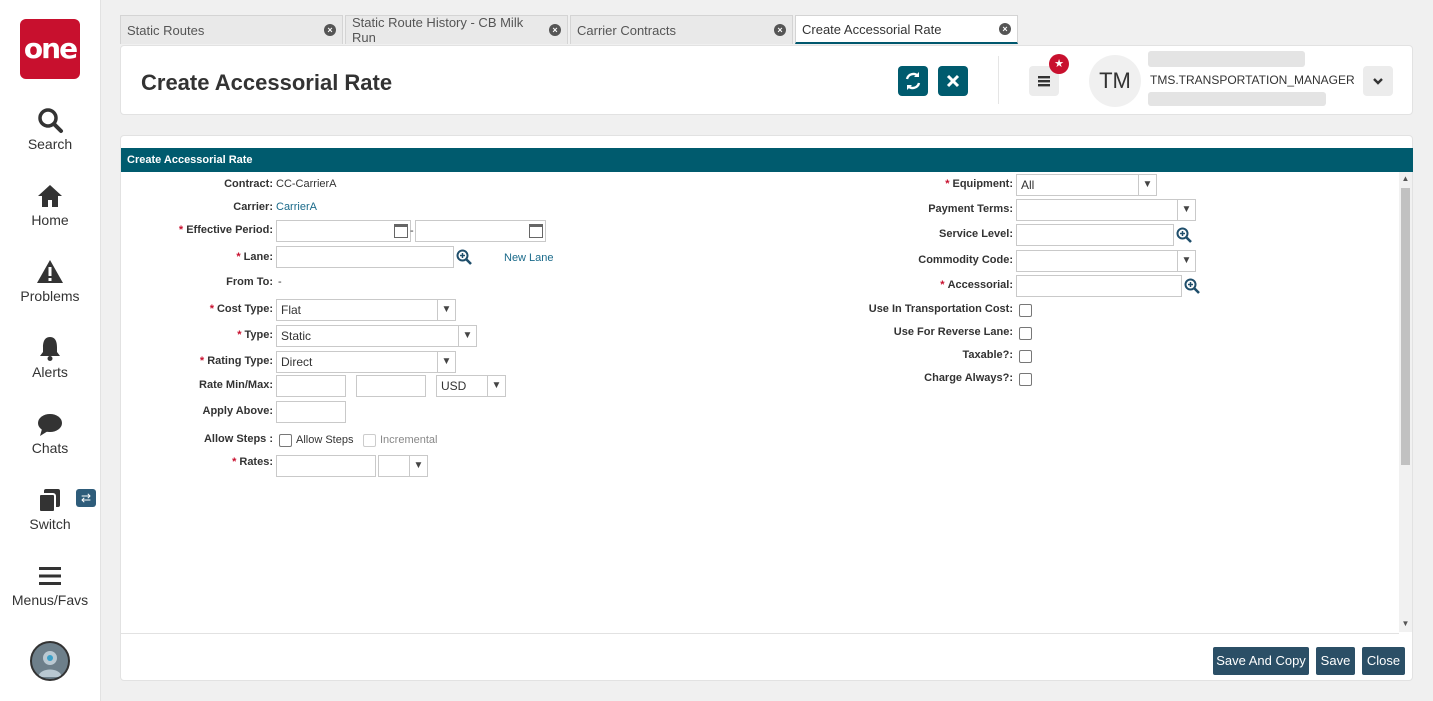  I want to click on allow-steps-checkbox-label: Allow Steps, so click(325, 440).